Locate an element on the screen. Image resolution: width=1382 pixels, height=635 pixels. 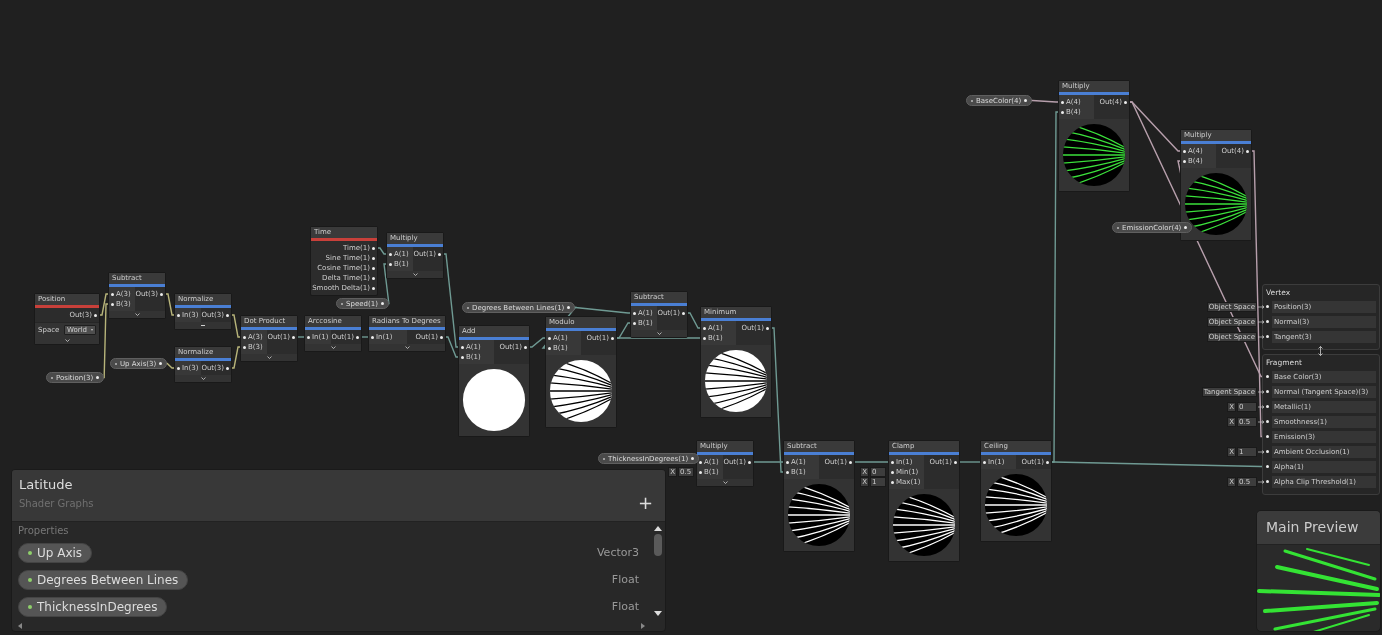
scroll-left-icon is located at coordinates (20, 625).